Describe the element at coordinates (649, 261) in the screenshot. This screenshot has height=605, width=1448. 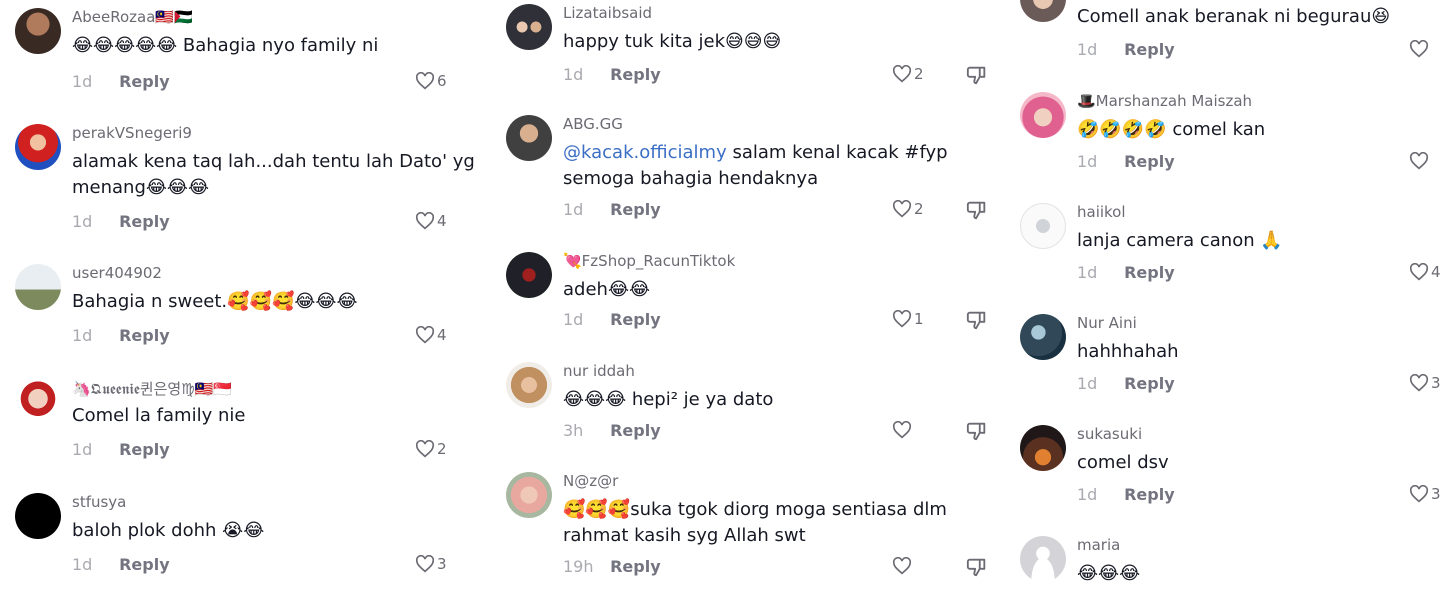
I see `comment-username: 💘FzShop_RacunTiktok` at that location.